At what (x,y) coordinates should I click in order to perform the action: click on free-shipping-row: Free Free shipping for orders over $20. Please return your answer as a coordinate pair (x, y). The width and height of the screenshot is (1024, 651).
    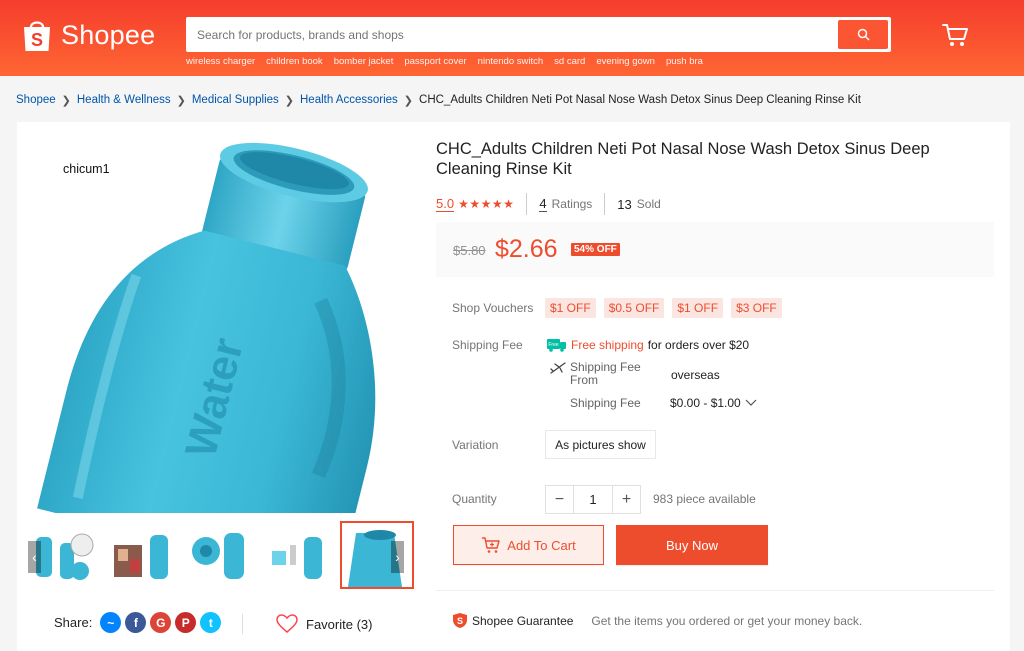
    Looking at the image, I should click on (648, 345).